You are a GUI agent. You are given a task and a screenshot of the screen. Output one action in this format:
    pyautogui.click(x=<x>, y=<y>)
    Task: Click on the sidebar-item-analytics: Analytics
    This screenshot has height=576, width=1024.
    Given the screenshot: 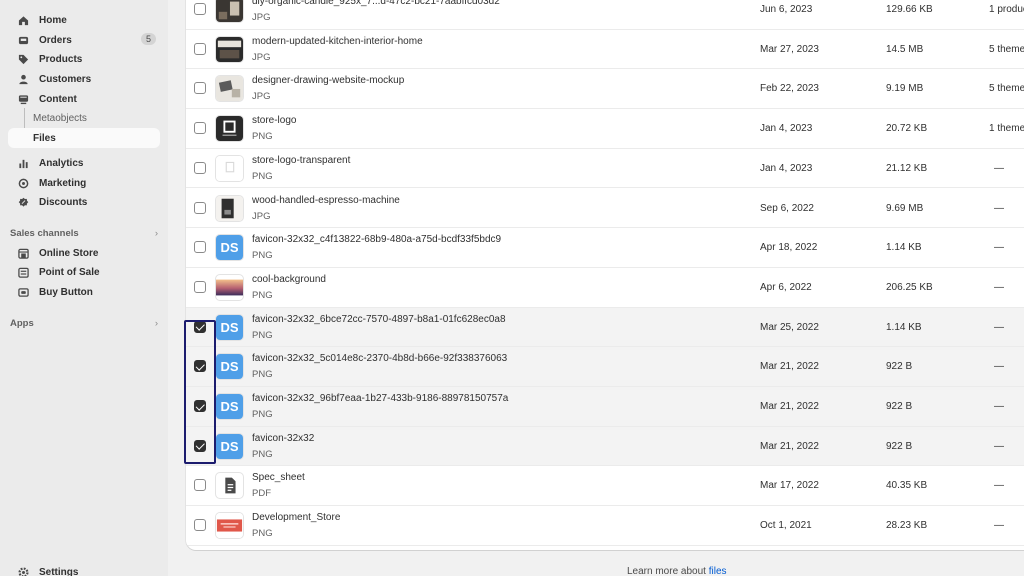 What is the action you would take?
    pyautogui.click(x=84, y=163)
    